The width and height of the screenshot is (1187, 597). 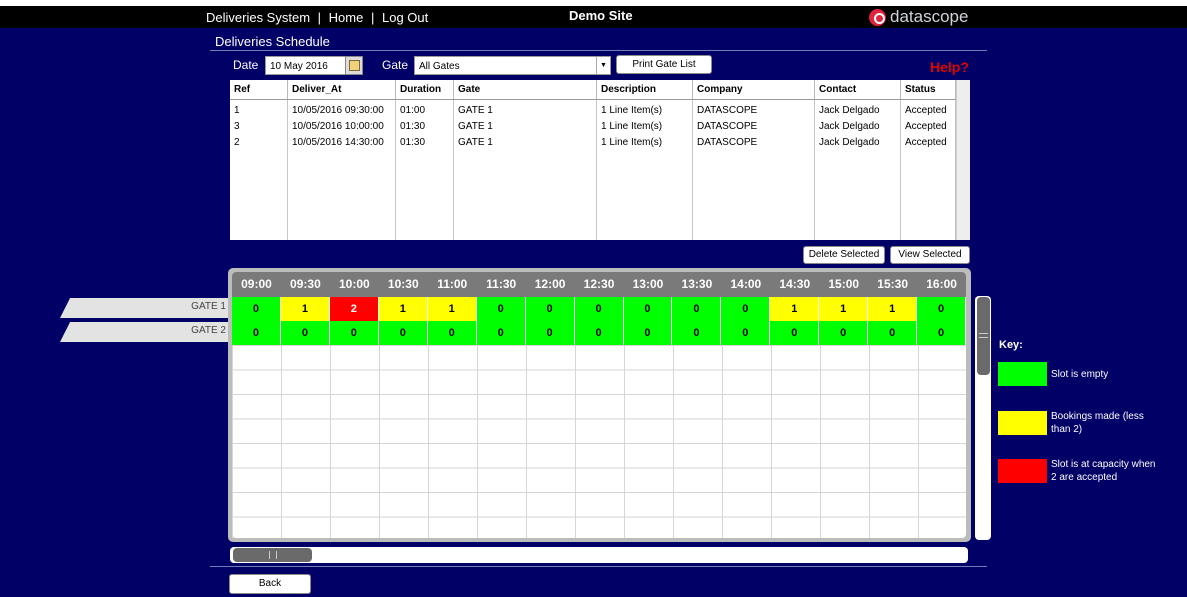 What do you see at coordinates (858, 89) in the screenshot?
I see `column-header: Contact` at bounding box center [858, 89].